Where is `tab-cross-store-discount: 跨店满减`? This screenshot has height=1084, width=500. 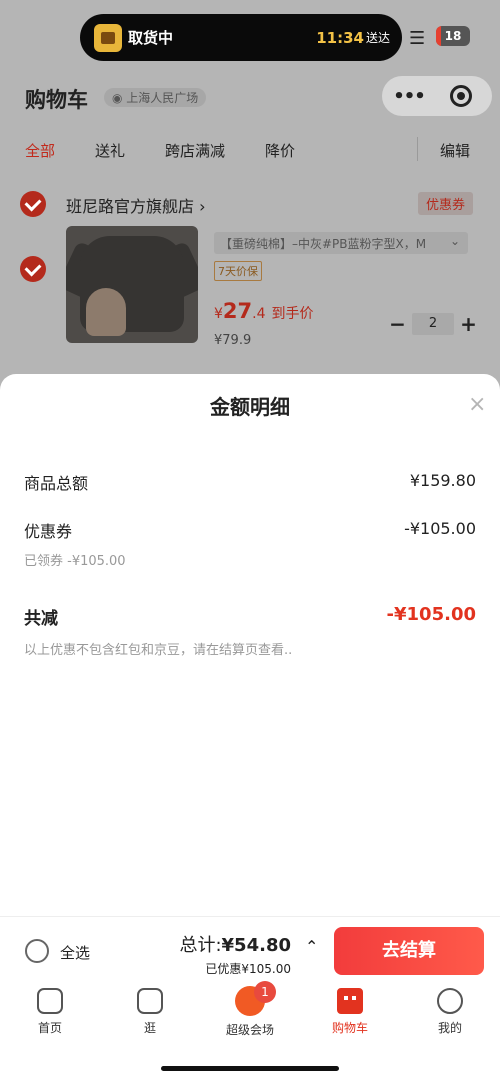
tab-cross-store-discount: 跨店满减 is located at coordinates (195, 150).